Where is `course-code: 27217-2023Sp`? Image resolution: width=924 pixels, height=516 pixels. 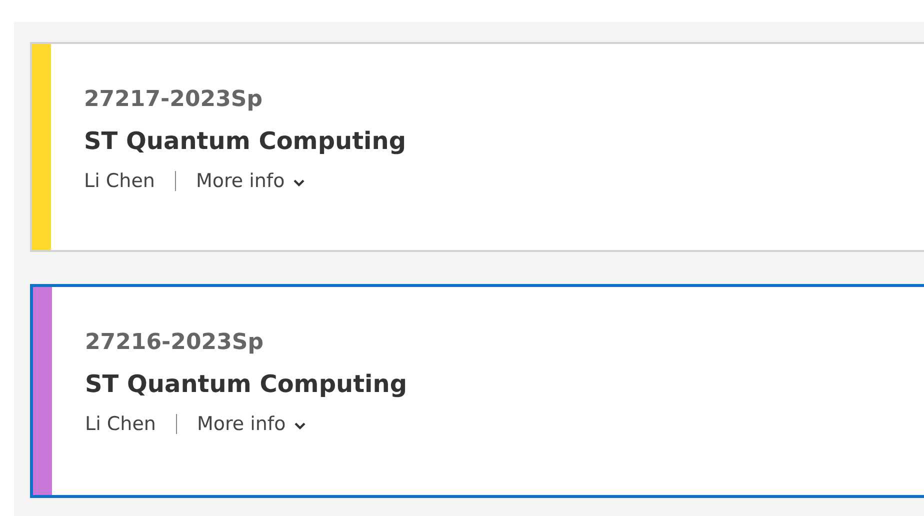 course-code: 27217-2023Sp is located at coordinates (173, 100).